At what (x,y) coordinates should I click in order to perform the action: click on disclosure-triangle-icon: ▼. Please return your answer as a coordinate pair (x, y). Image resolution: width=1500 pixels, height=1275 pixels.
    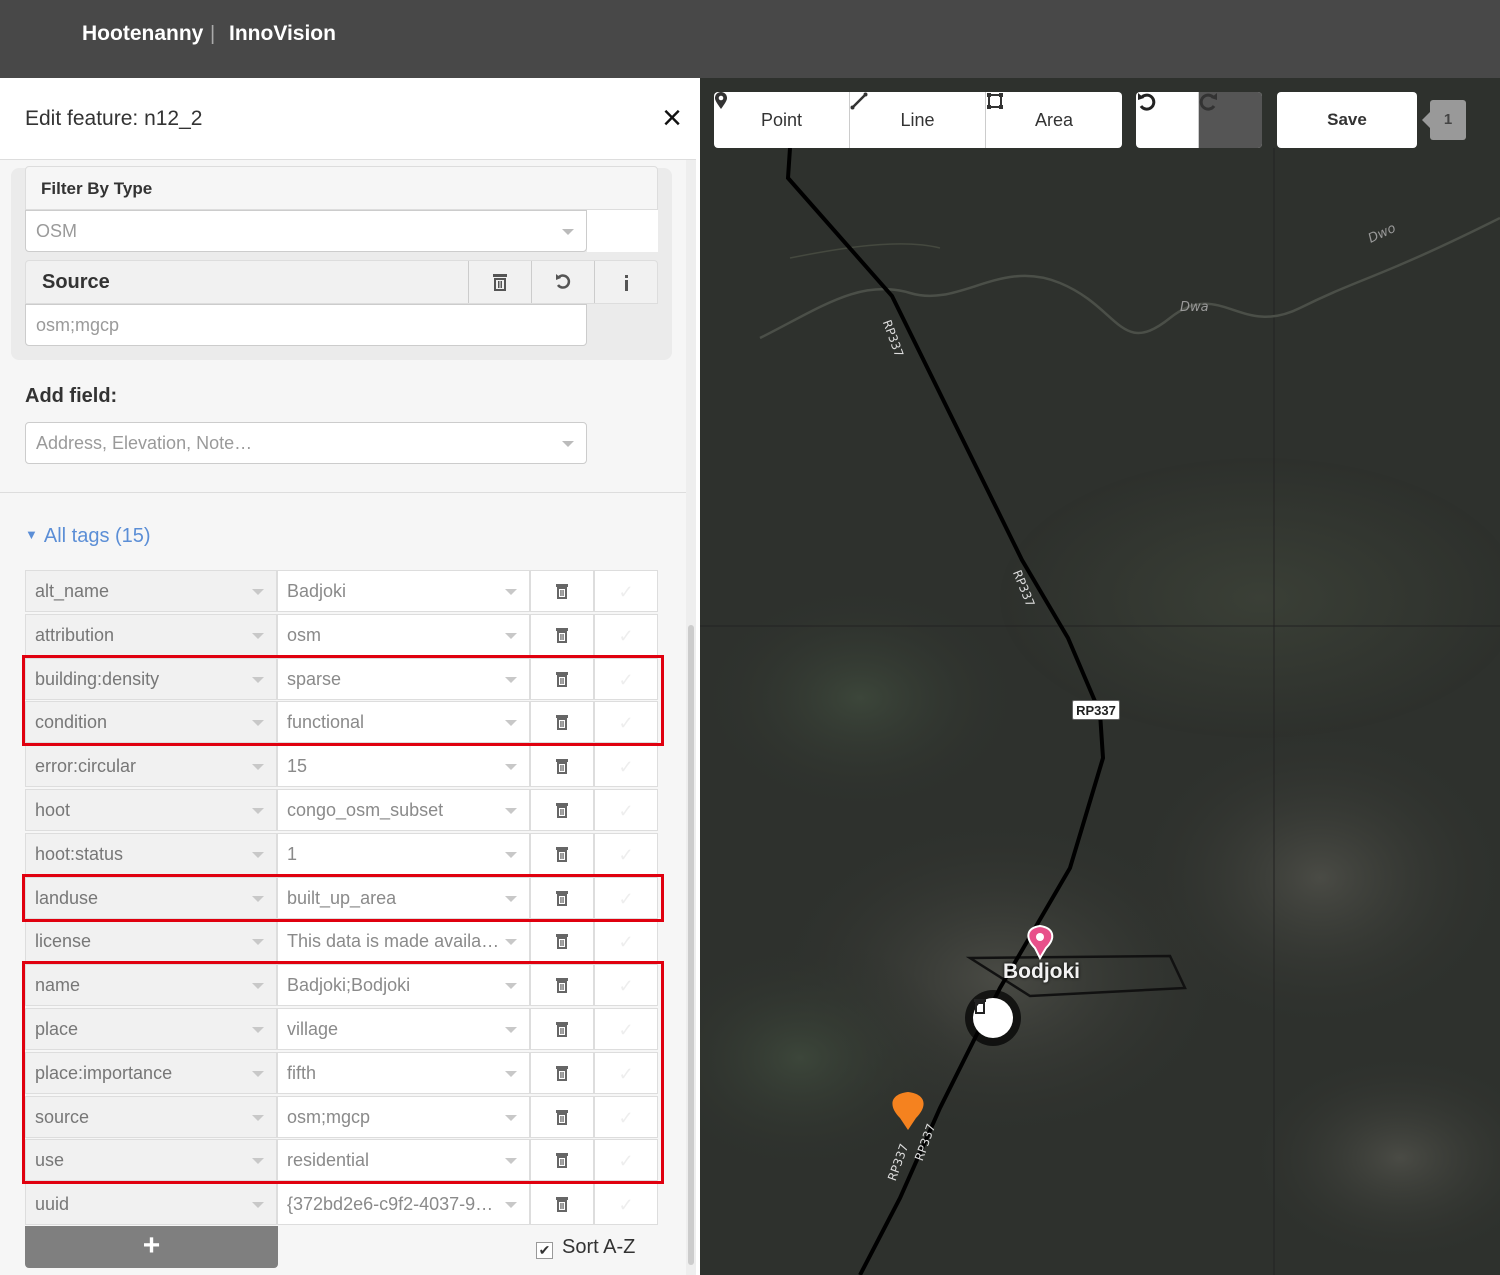
    Looking at the image, I should click on (31, 534).